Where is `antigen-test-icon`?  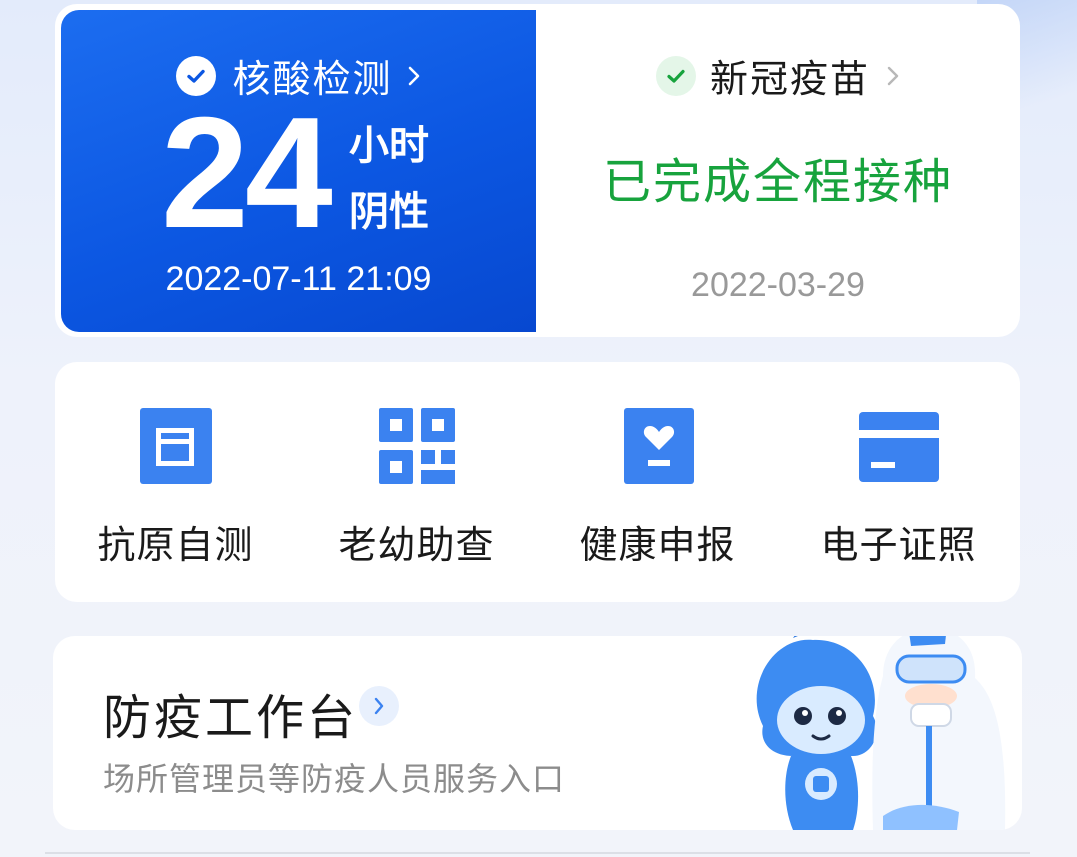 antigen-test-icon is located at coordinates (175, 446).